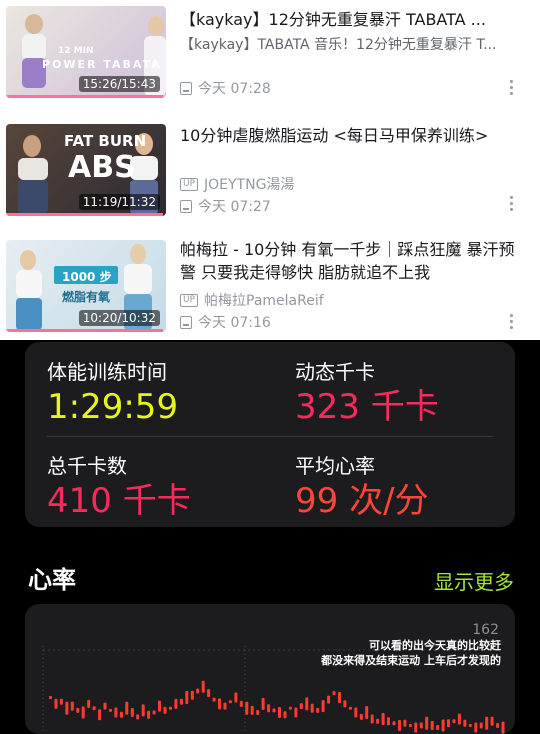 Image resolution: width=540 pixels, height=734 pixels. I want to click on annotation-line-2: 都没来得及结束运动 上车后才发现的, so click(411, 660).